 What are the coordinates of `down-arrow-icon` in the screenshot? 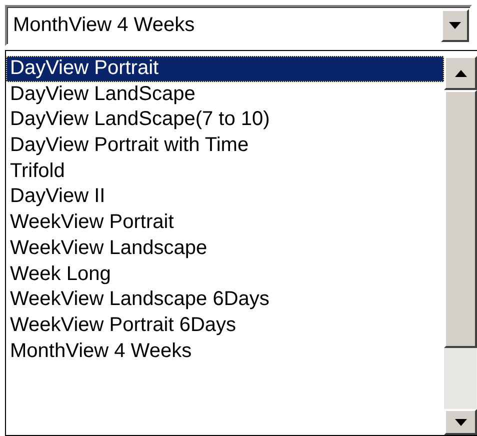 It's located at (460, 422).